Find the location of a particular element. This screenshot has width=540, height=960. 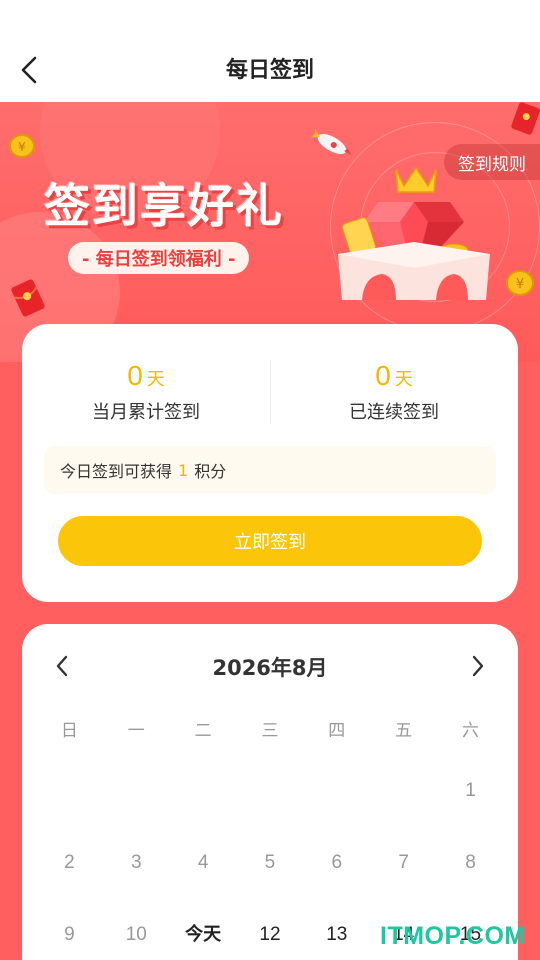

weekday-label: 四 is located at coordinates (337, 731).